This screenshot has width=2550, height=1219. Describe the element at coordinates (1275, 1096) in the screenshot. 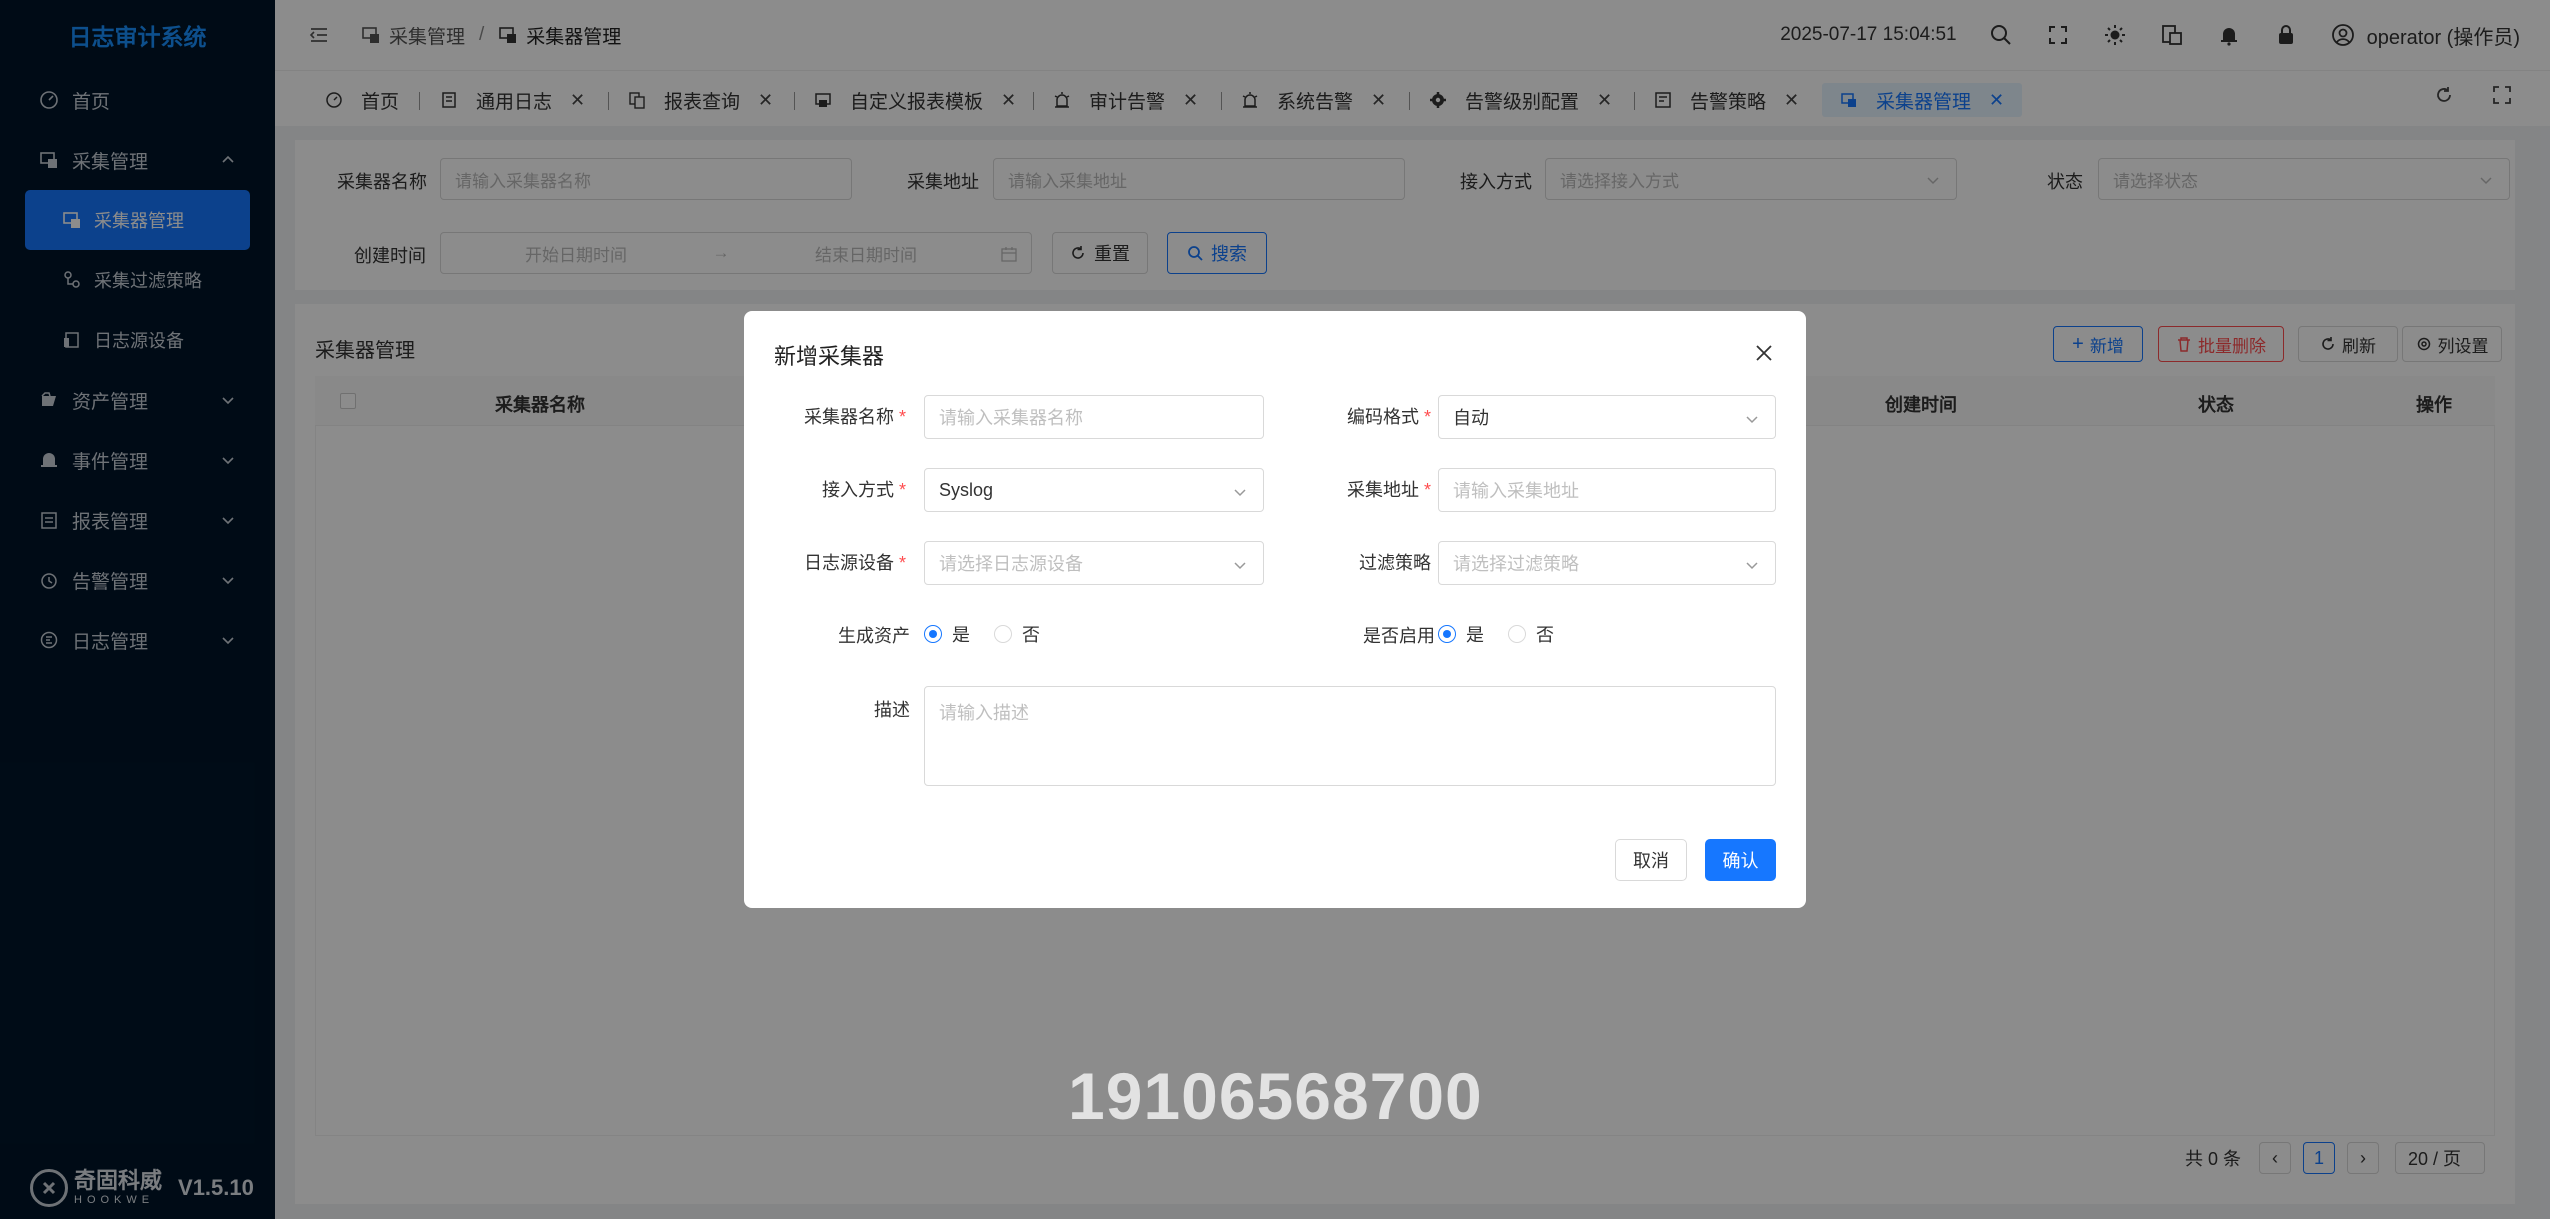

I see `watermark: 19106568700` at that location.